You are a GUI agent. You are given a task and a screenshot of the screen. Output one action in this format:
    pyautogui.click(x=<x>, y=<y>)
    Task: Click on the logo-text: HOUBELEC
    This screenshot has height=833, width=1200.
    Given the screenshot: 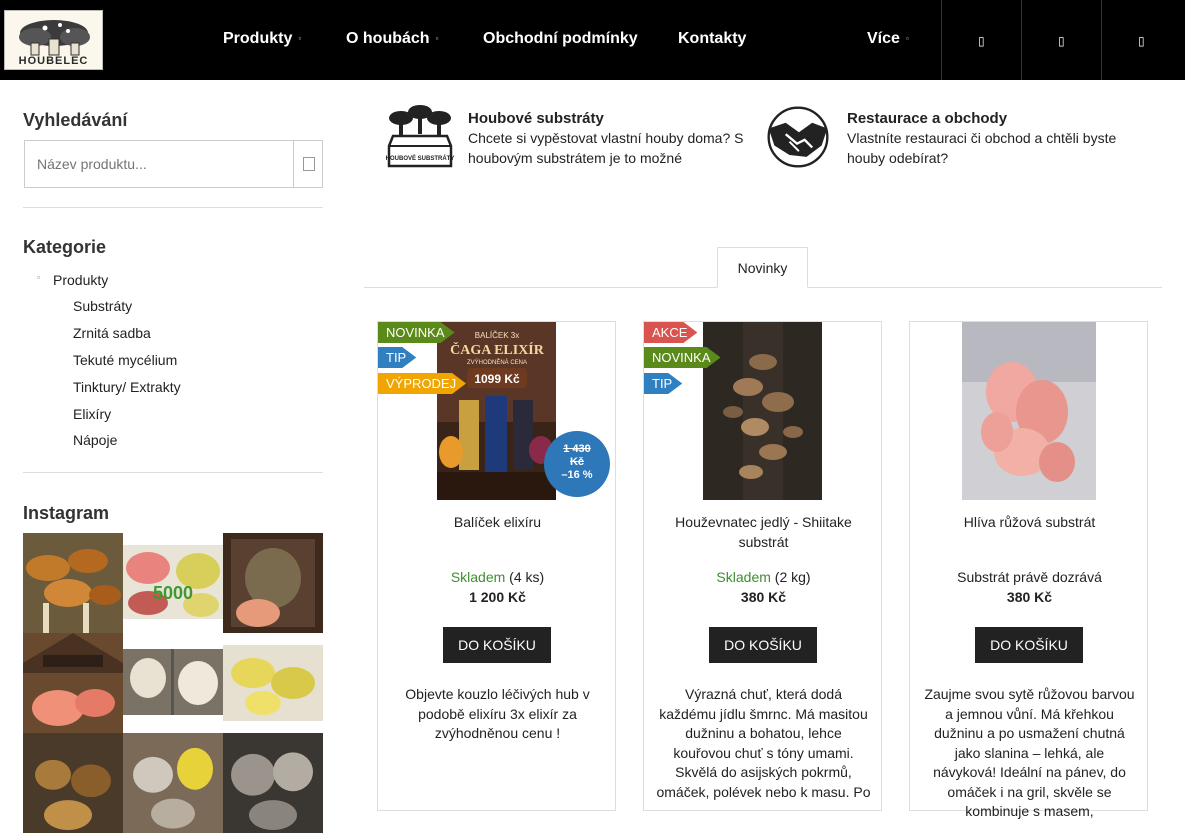 What is the action you would take?
    pyautogui.click(x=53, y=61)
    